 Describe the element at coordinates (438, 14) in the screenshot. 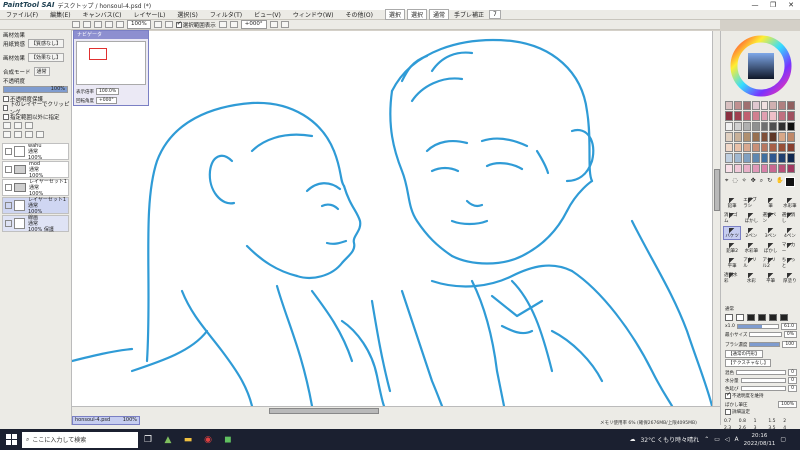

I see `blend-mode-select: 通常` at that location.